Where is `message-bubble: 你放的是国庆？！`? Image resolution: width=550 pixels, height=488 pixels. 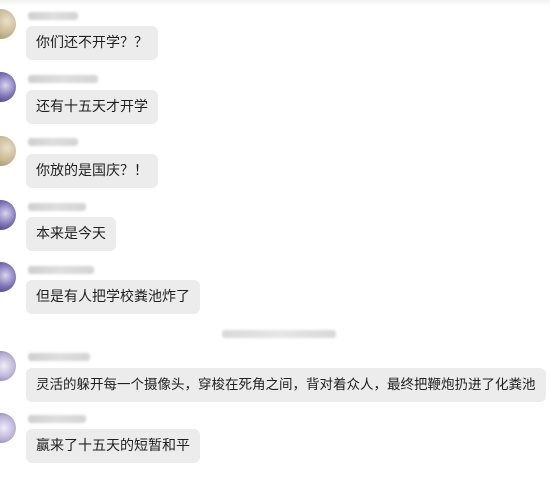
message-bubble: 你放的是国庆？！ is located at coordinates (92, 171).